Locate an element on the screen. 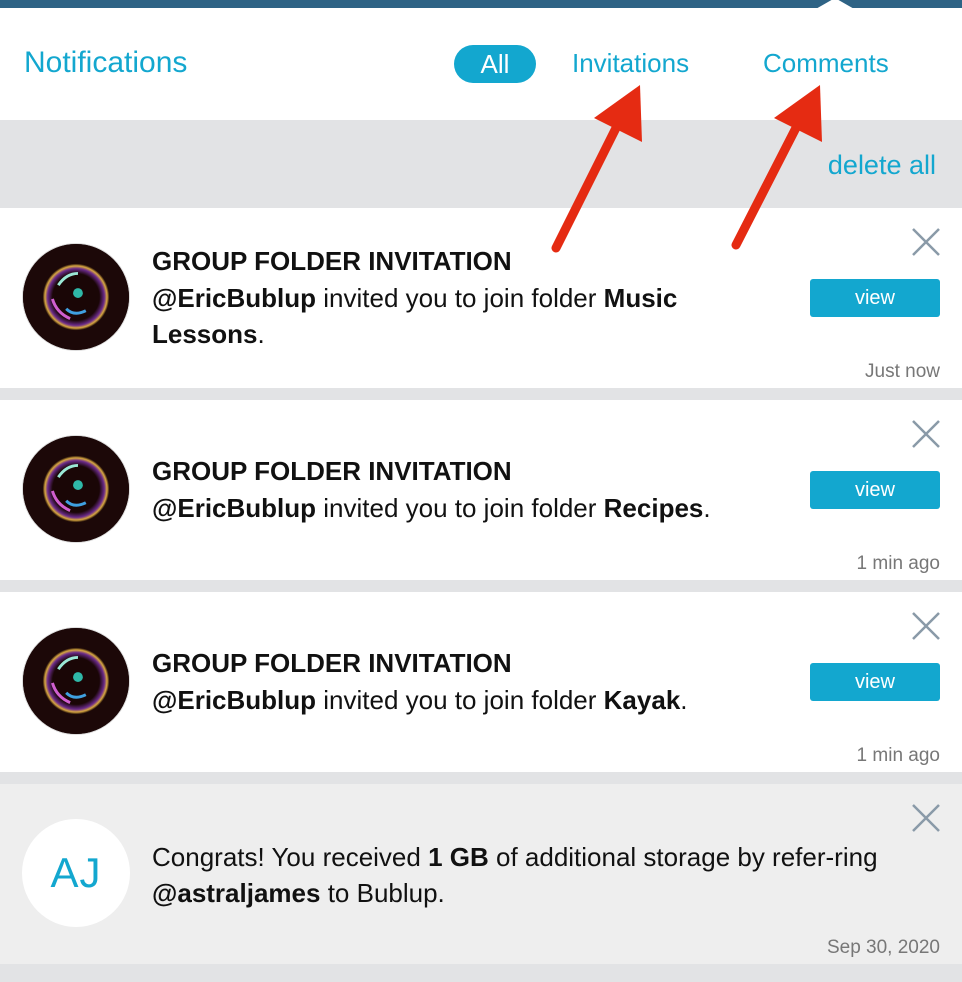 Image resolution: width=962 pixels, height=982 pixels. avatar: AJ is located at coordinates (76, 873).